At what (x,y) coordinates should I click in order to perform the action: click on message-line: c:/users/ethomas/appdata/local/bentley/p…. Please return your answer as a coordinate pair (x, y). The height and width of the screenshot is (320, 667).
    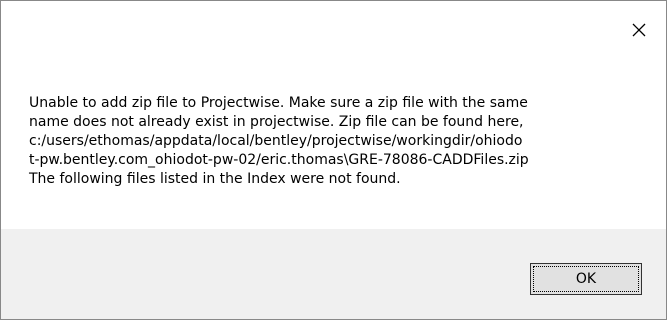
    Looking at the image, I should click on (276, 141).